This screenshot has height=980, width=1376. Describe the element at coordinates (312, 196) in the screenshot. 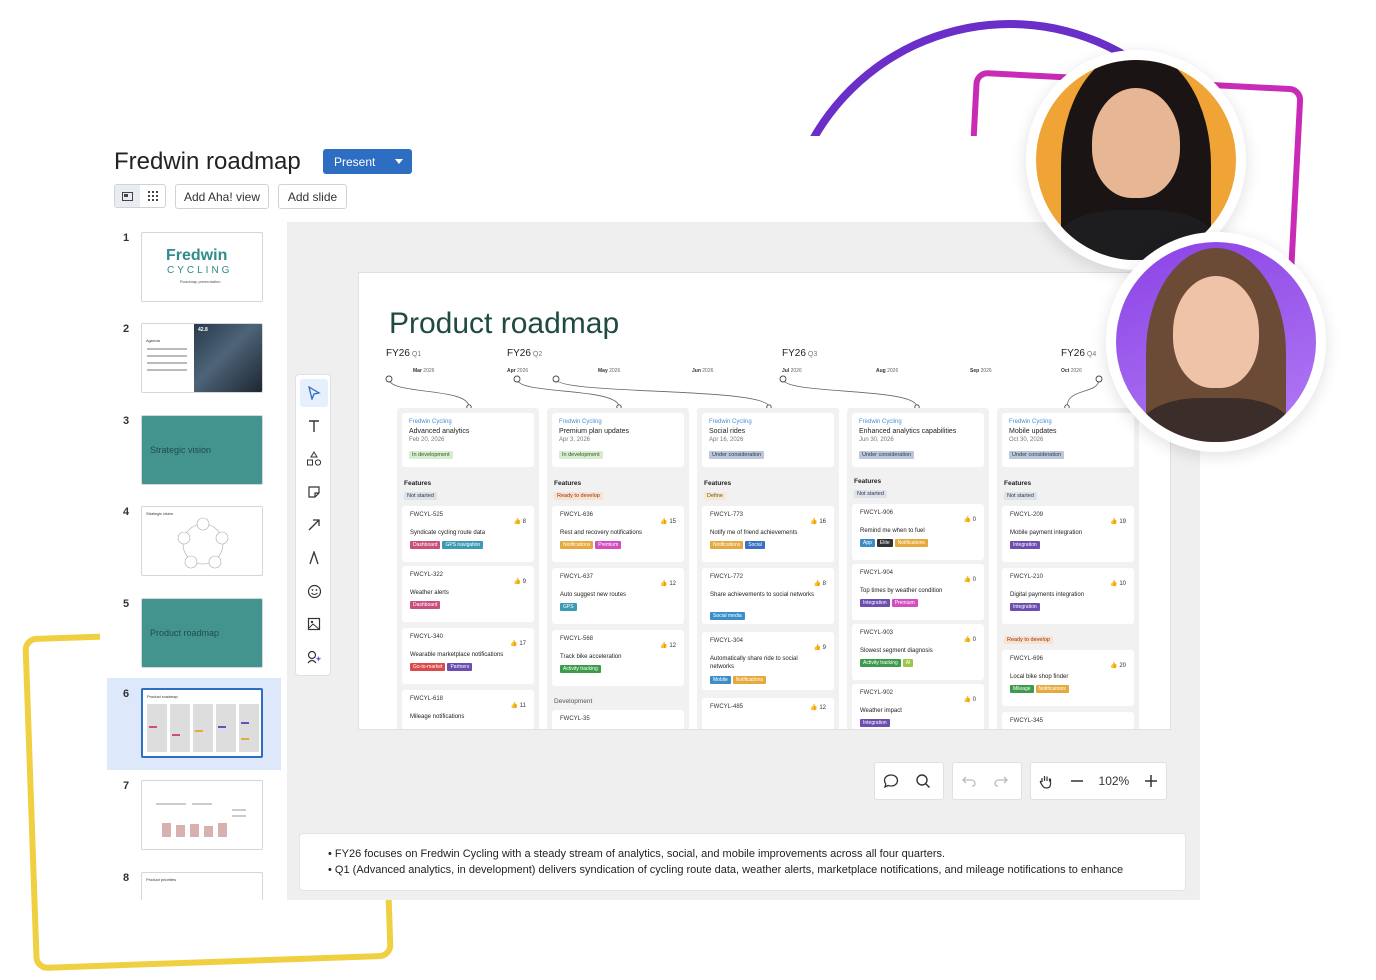

I see `add-slide-button: Add slide` at that location.